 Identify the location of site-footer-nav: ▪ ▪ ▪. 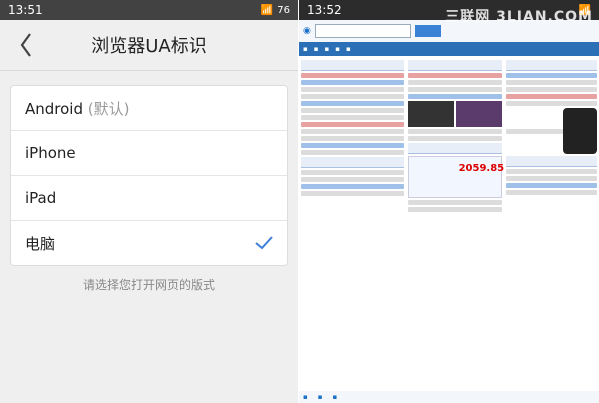
(449, 397).